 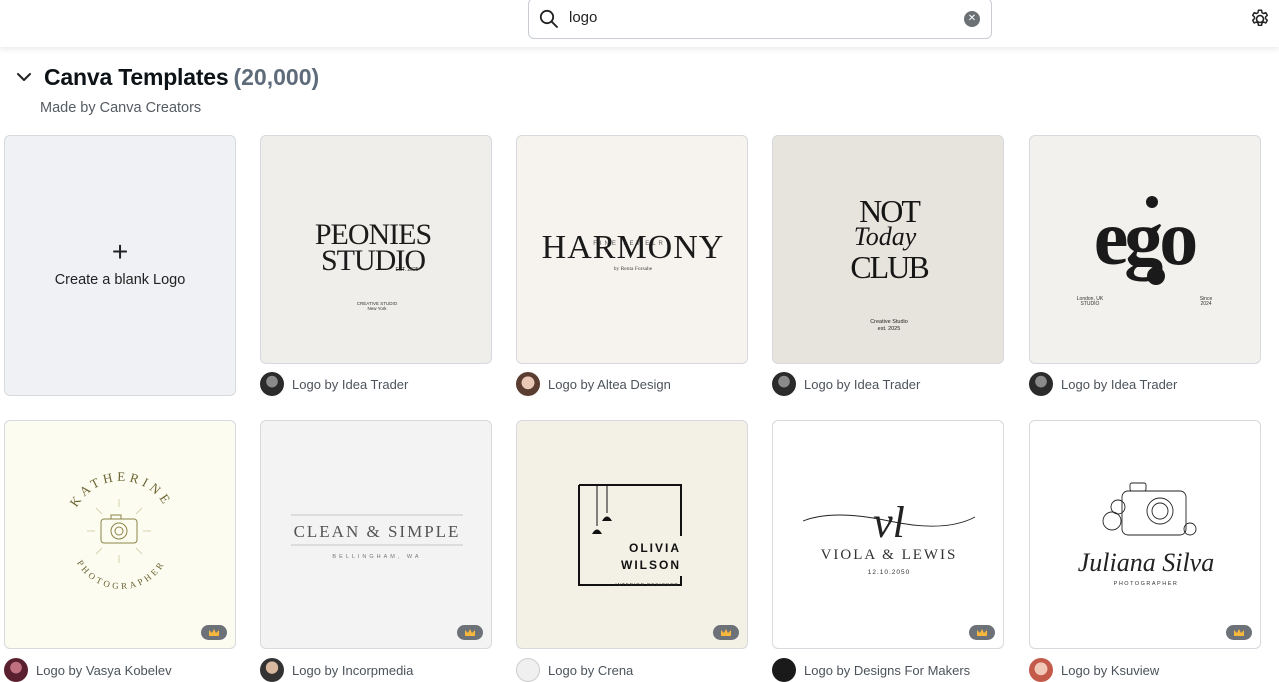 What do you see at coordinates (889, 572) in the screenshot?
I see `svg-text: 12.10.2050` at bounding box center [889, 572].